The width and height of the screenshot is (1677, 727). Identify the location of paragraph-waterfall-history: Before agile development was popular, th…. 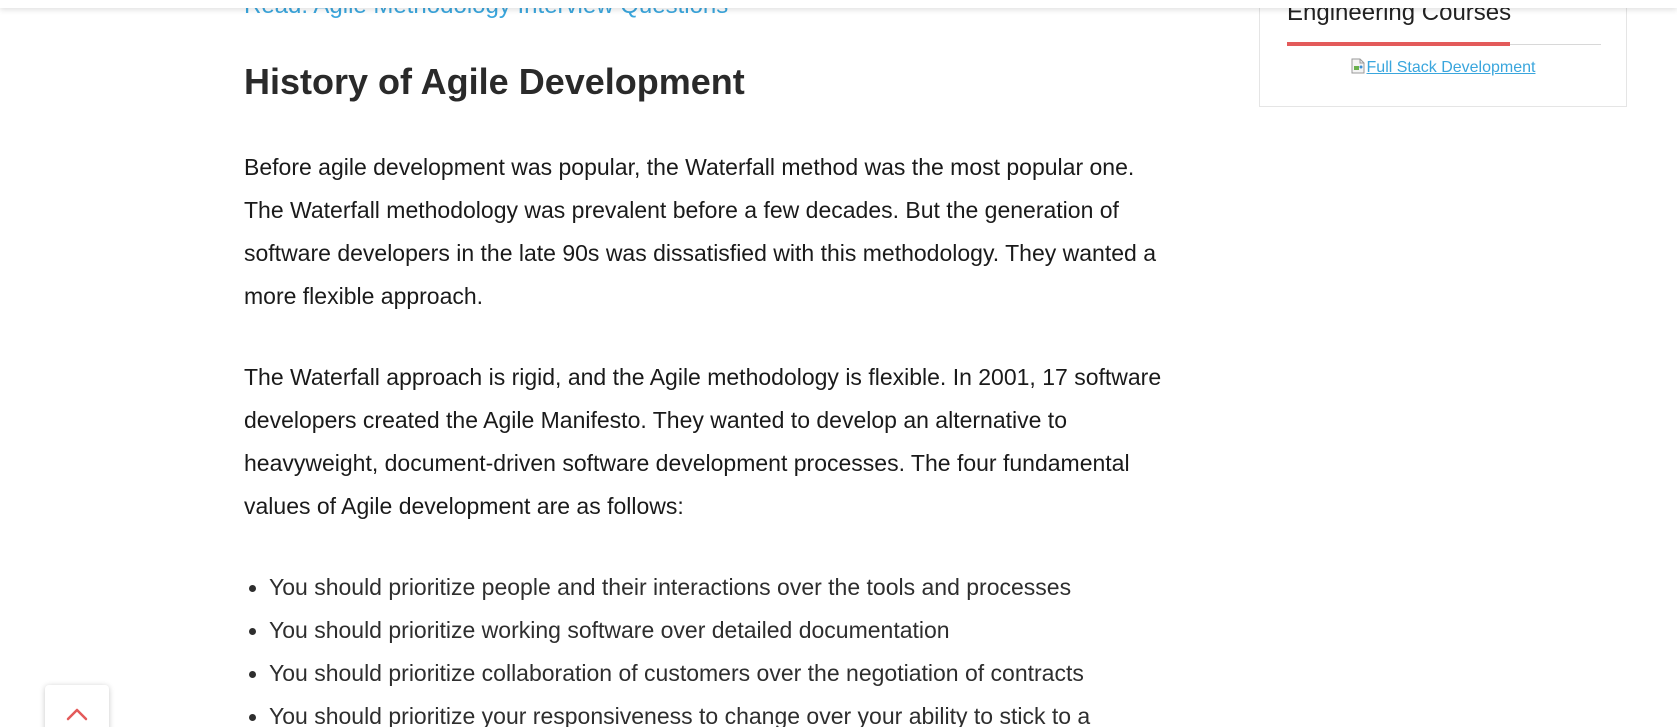
(700, 231).